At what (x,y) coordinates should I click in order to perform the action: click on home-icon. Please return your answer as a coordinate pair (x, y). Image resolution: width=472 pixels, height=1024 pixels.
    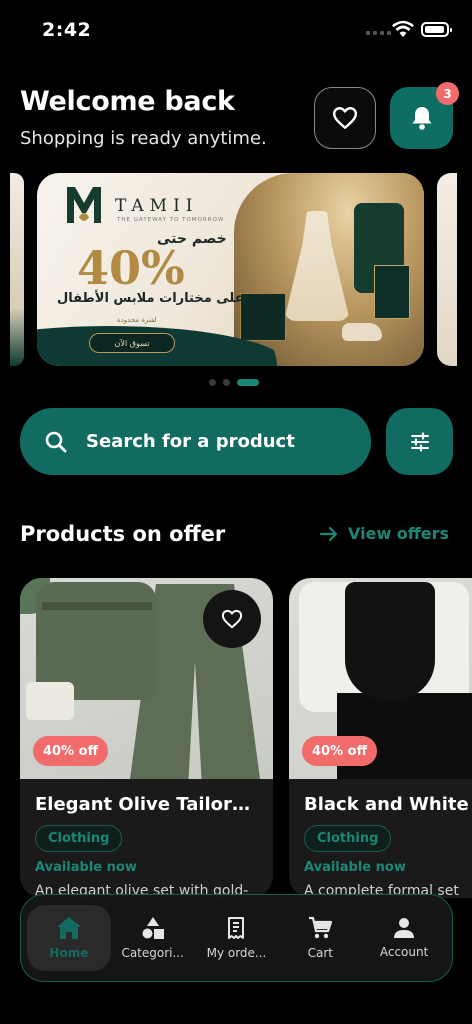
    Looking at the image, I should click on (68, 928).